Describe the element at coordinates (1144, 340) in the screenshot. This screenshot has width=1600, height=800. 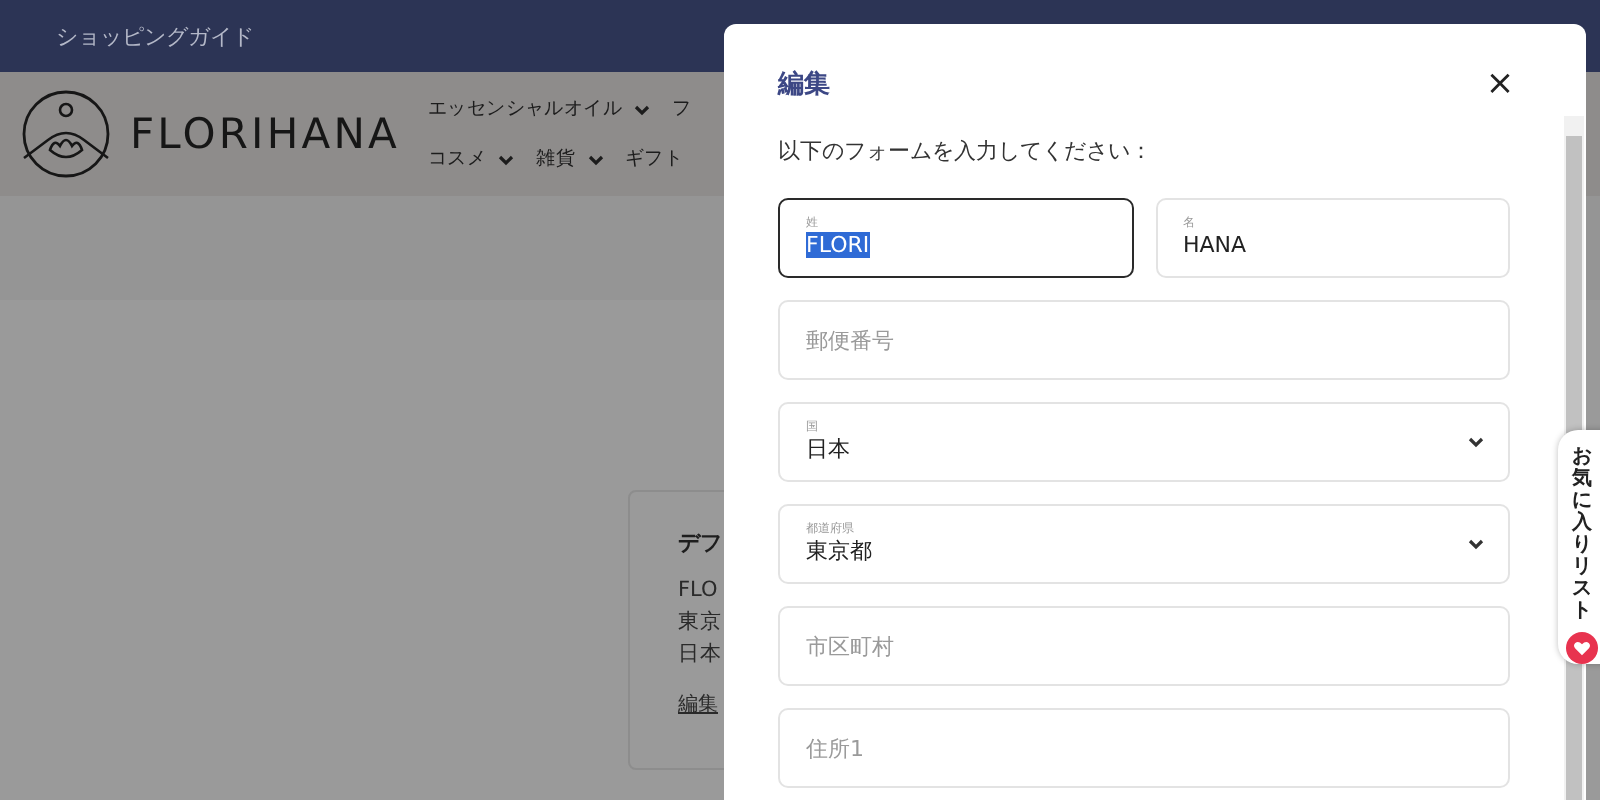
I see `input-field: 郵便番号` at that location.